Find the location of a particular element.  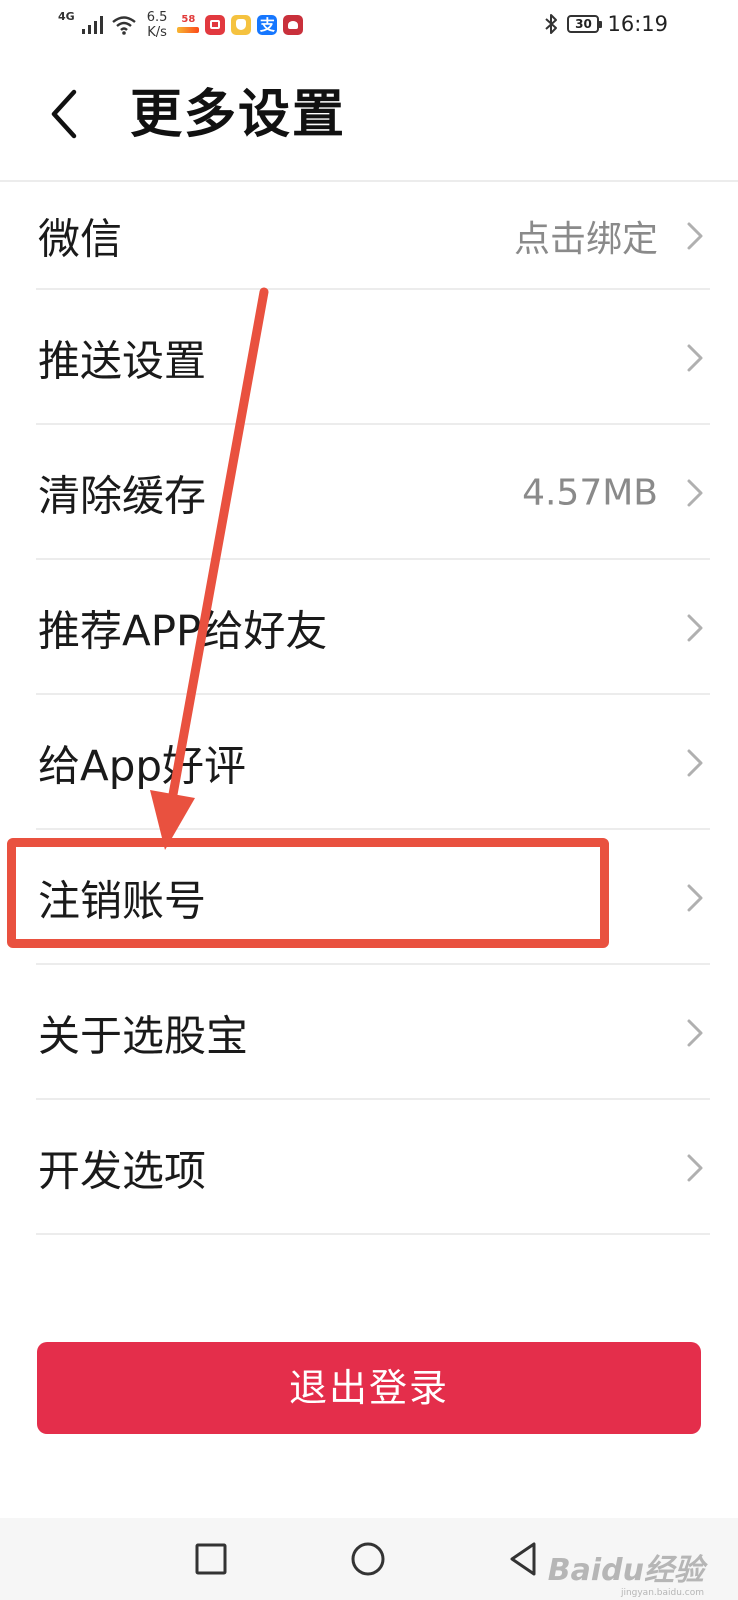

page-title: 更多设置 is located at coordinates (238, 115).